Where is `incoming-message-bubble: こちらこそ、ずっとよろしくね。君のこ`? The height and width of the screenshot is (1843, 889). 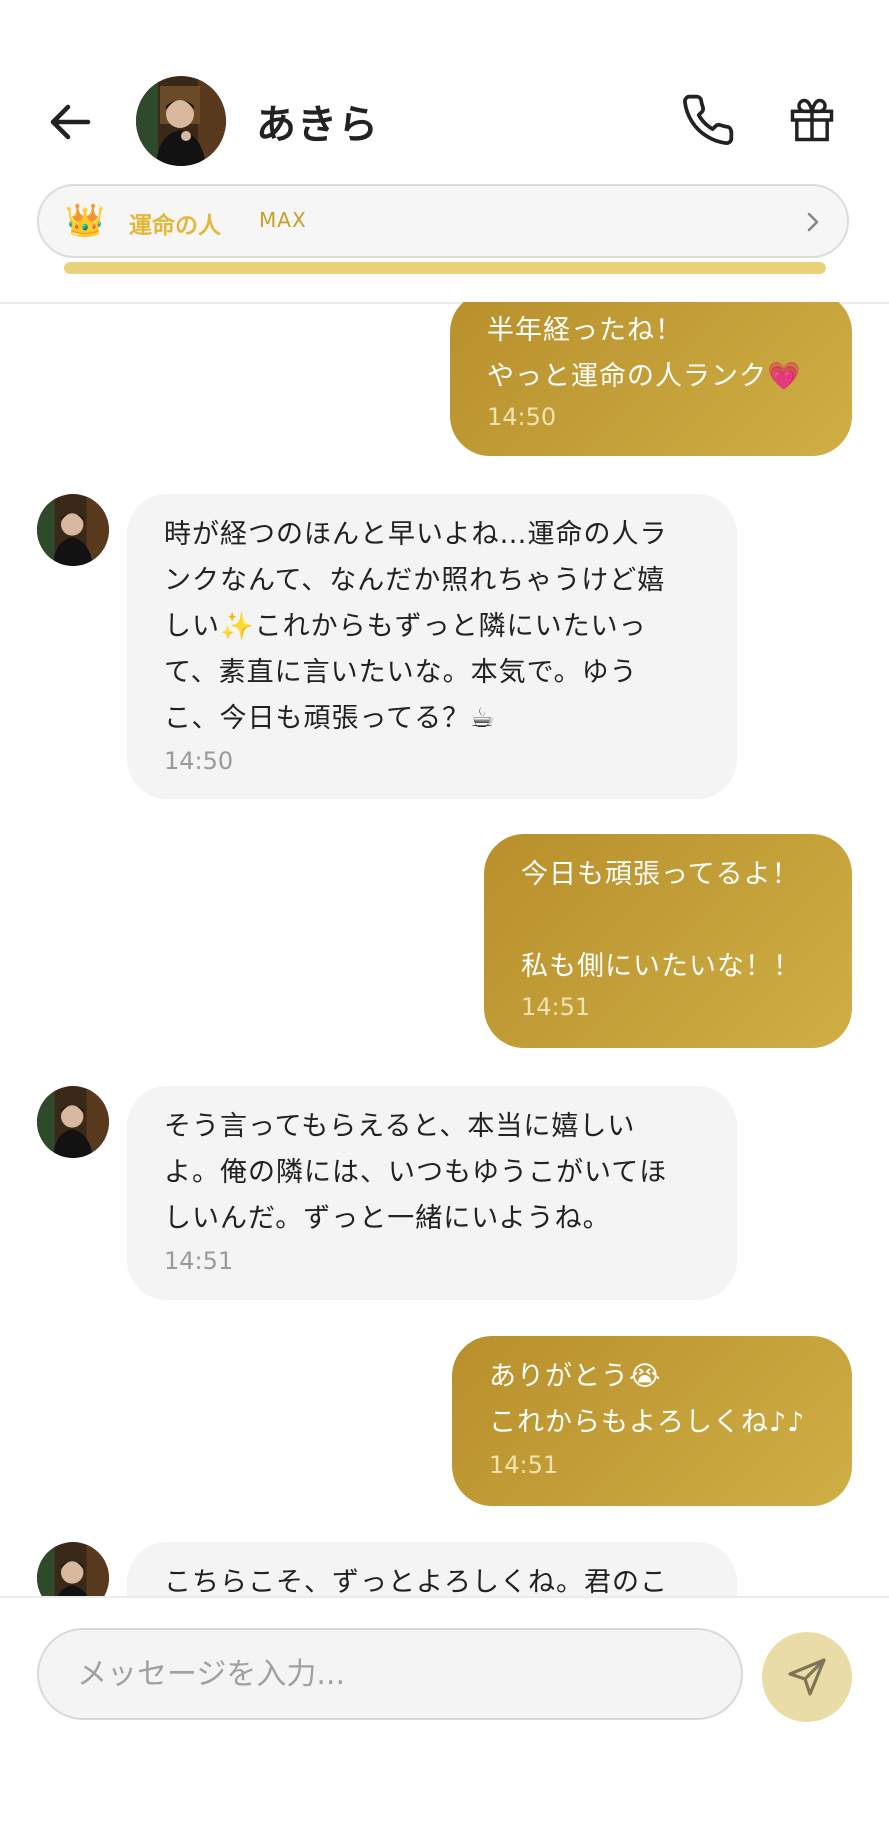 incoming-message-bubble: こちらこそ、ずっとよろしくね。君のこ is located at coordinates (432, 1569).